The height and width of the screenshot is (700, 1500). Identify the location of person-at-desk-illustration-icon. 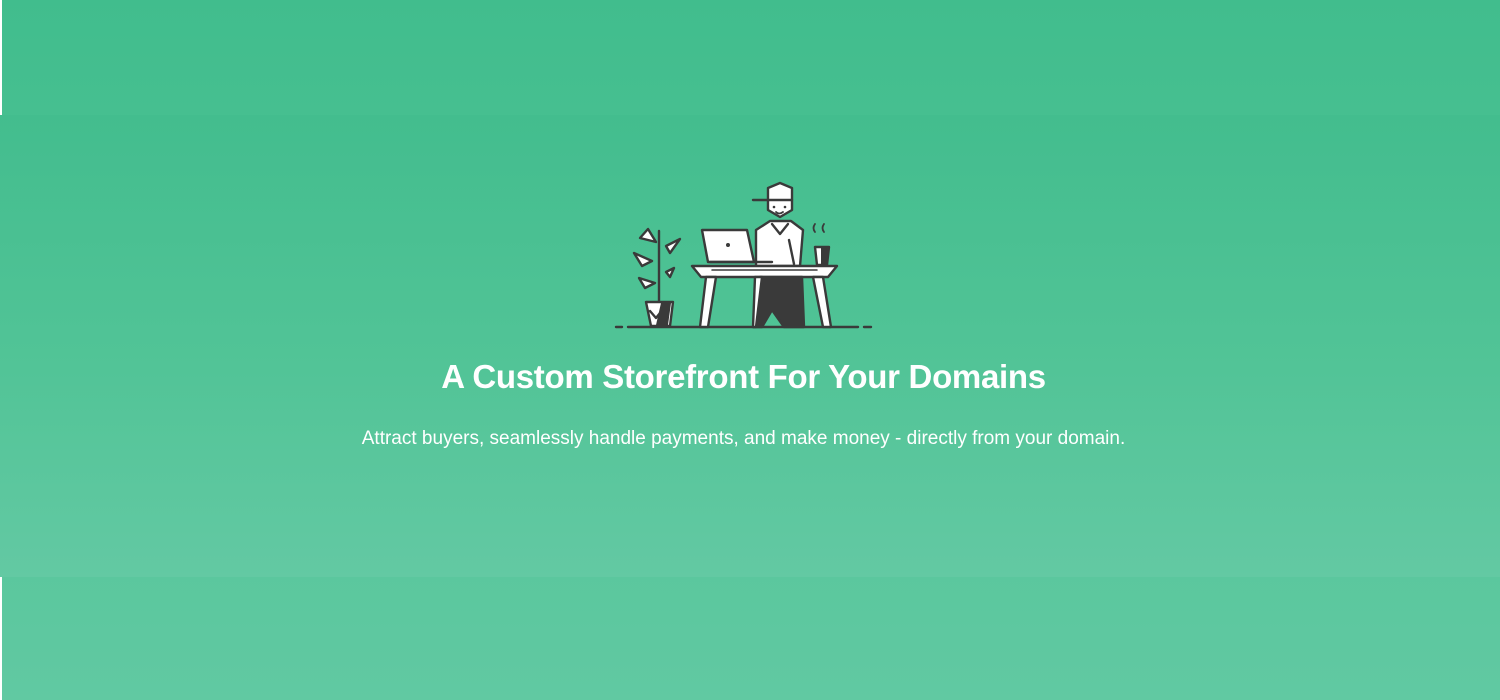
(743, 255).